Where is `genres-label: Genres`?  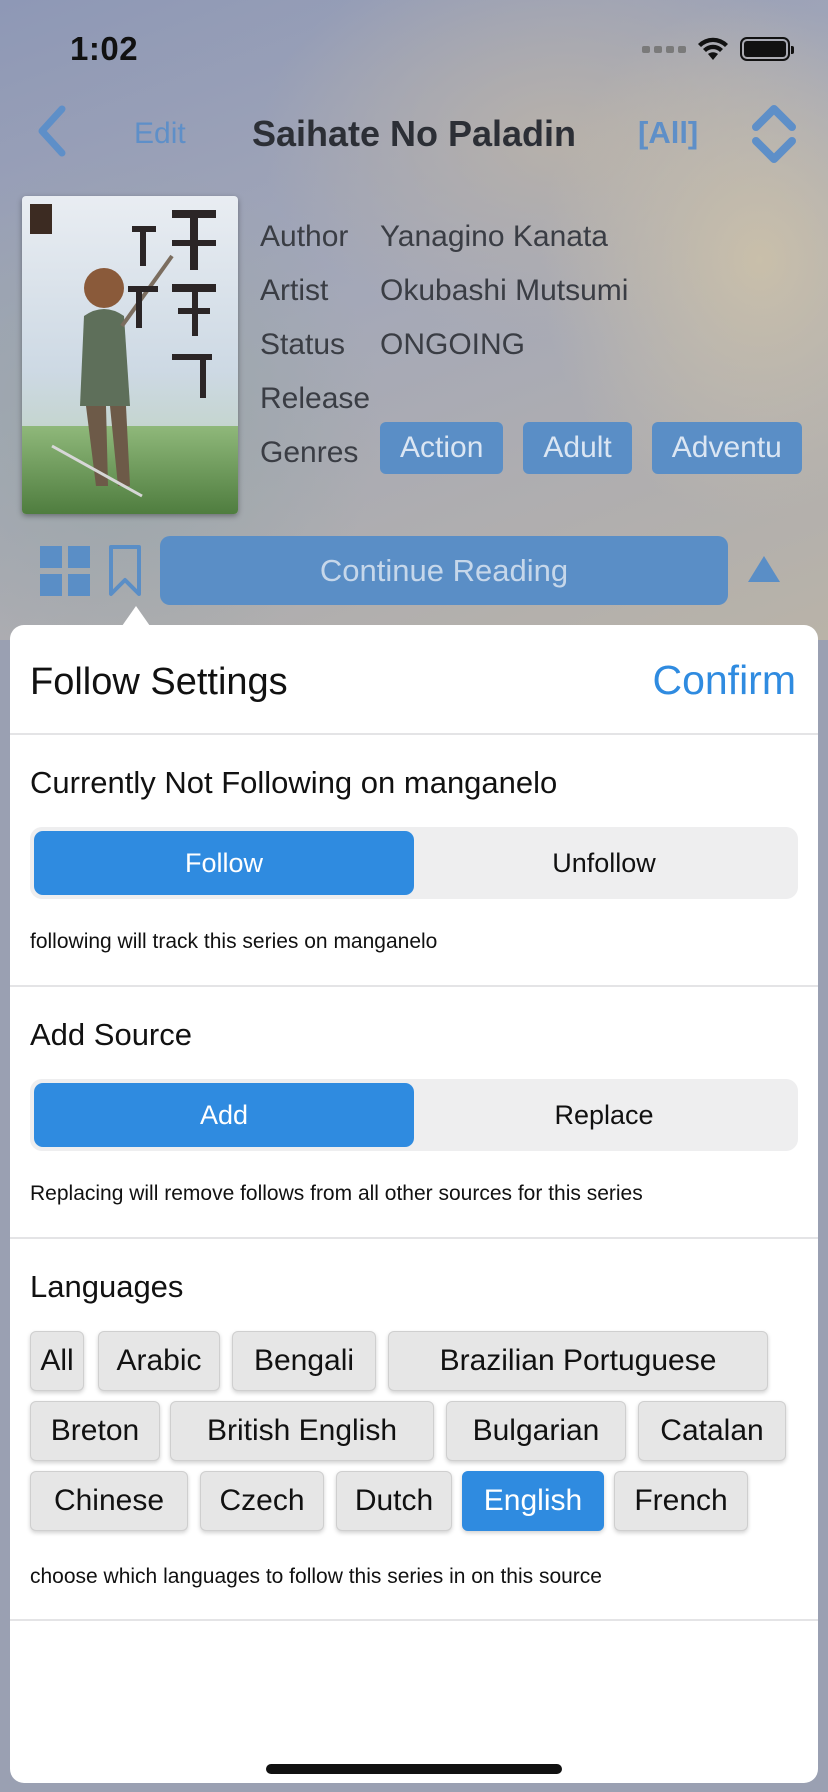
genres-label: Genres is located at coordinates (309, 452).